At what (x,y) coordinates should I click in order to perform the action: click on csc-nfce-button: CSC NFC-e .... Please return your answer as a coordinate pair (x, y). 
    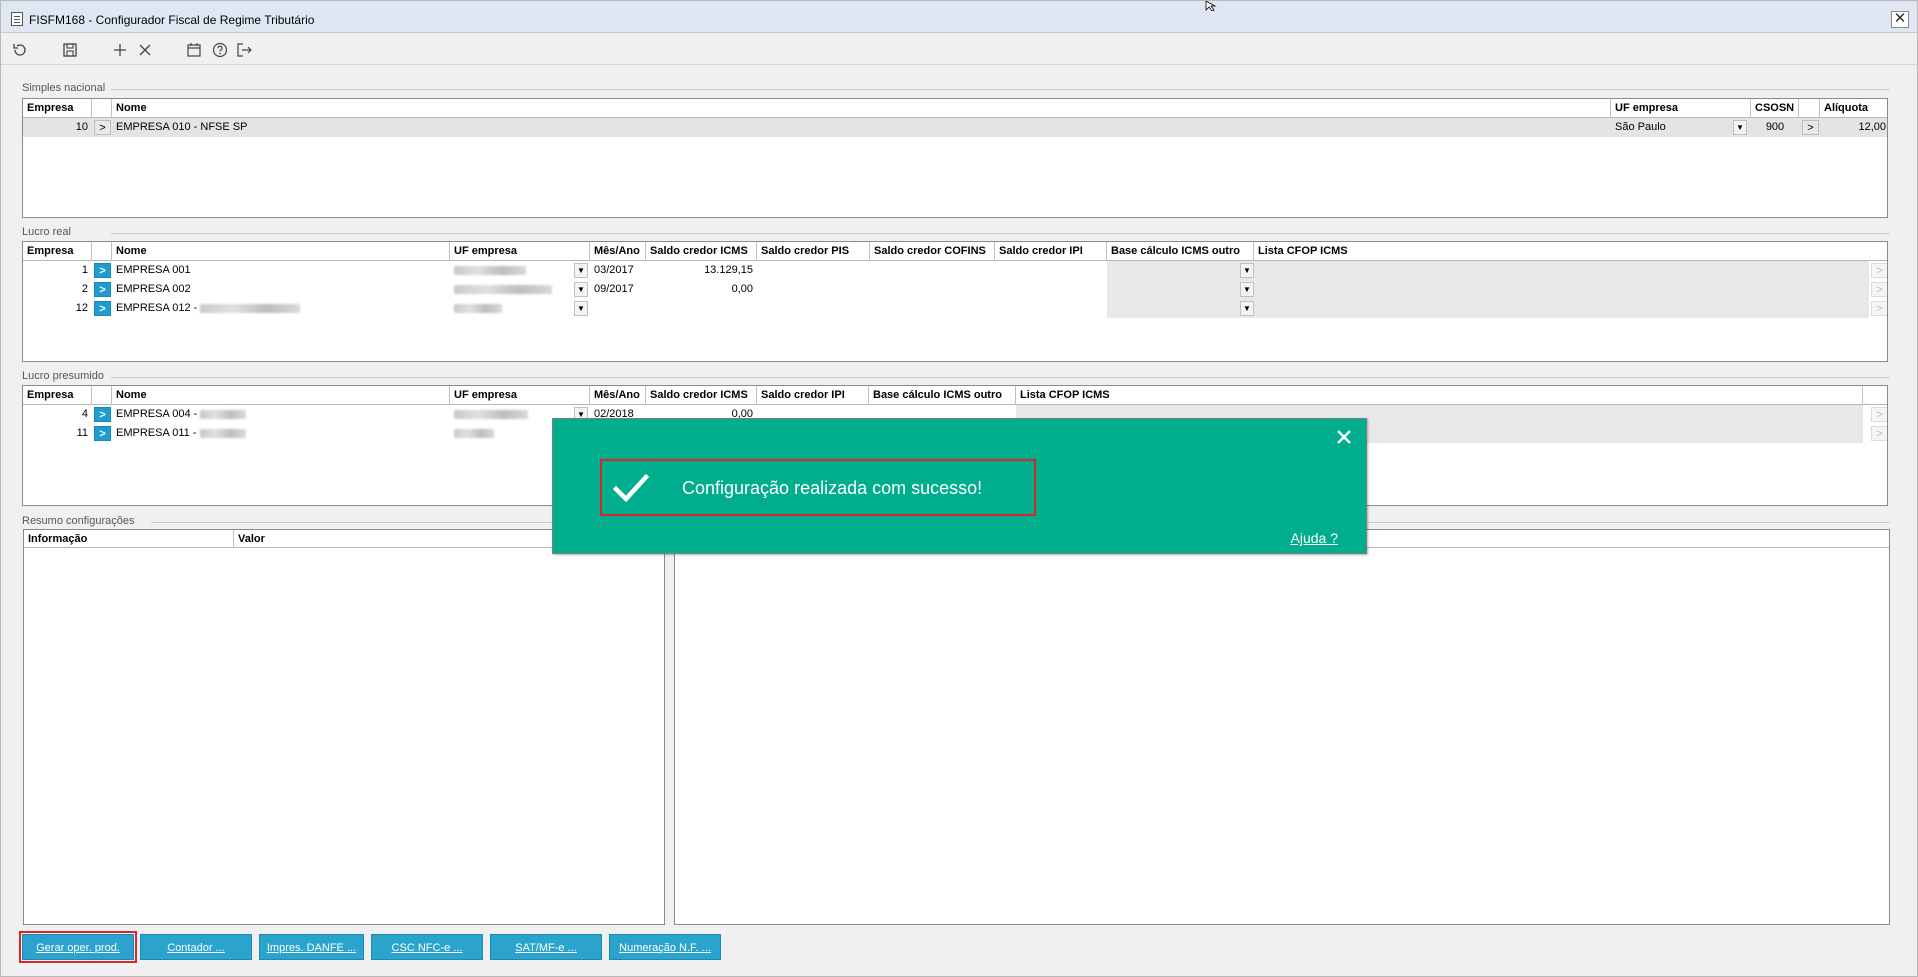
    Looking at the image, I should click on (427, 947).